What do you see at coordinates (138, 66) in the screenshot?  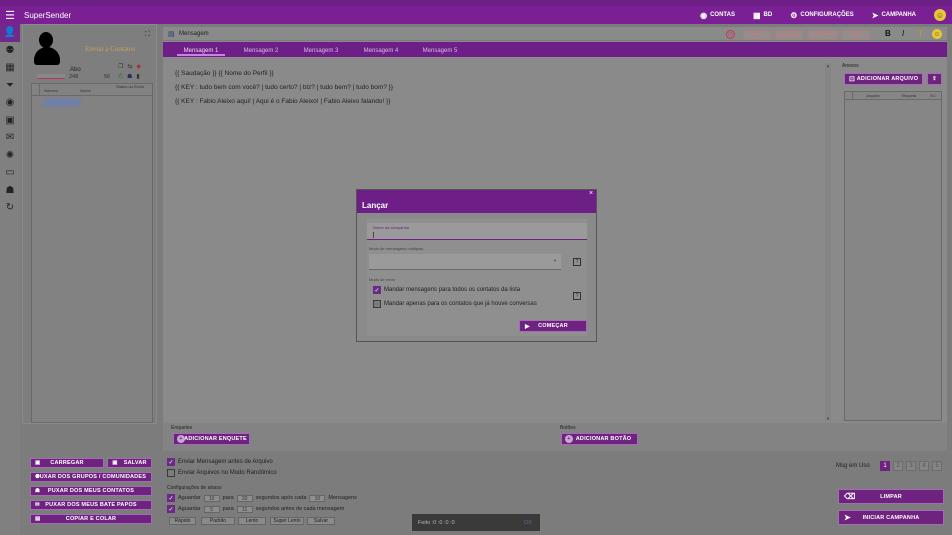 I see `tag-icon: ◆` at bounding box center [138, 66].